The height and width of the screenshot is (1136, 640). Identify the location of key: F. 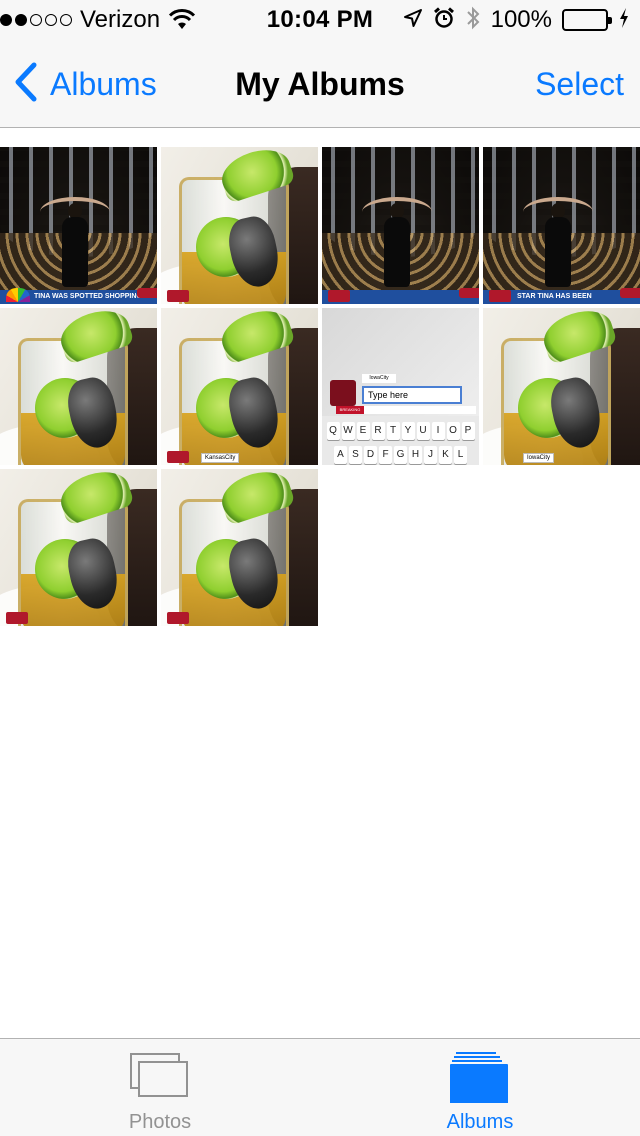
(385, 455).